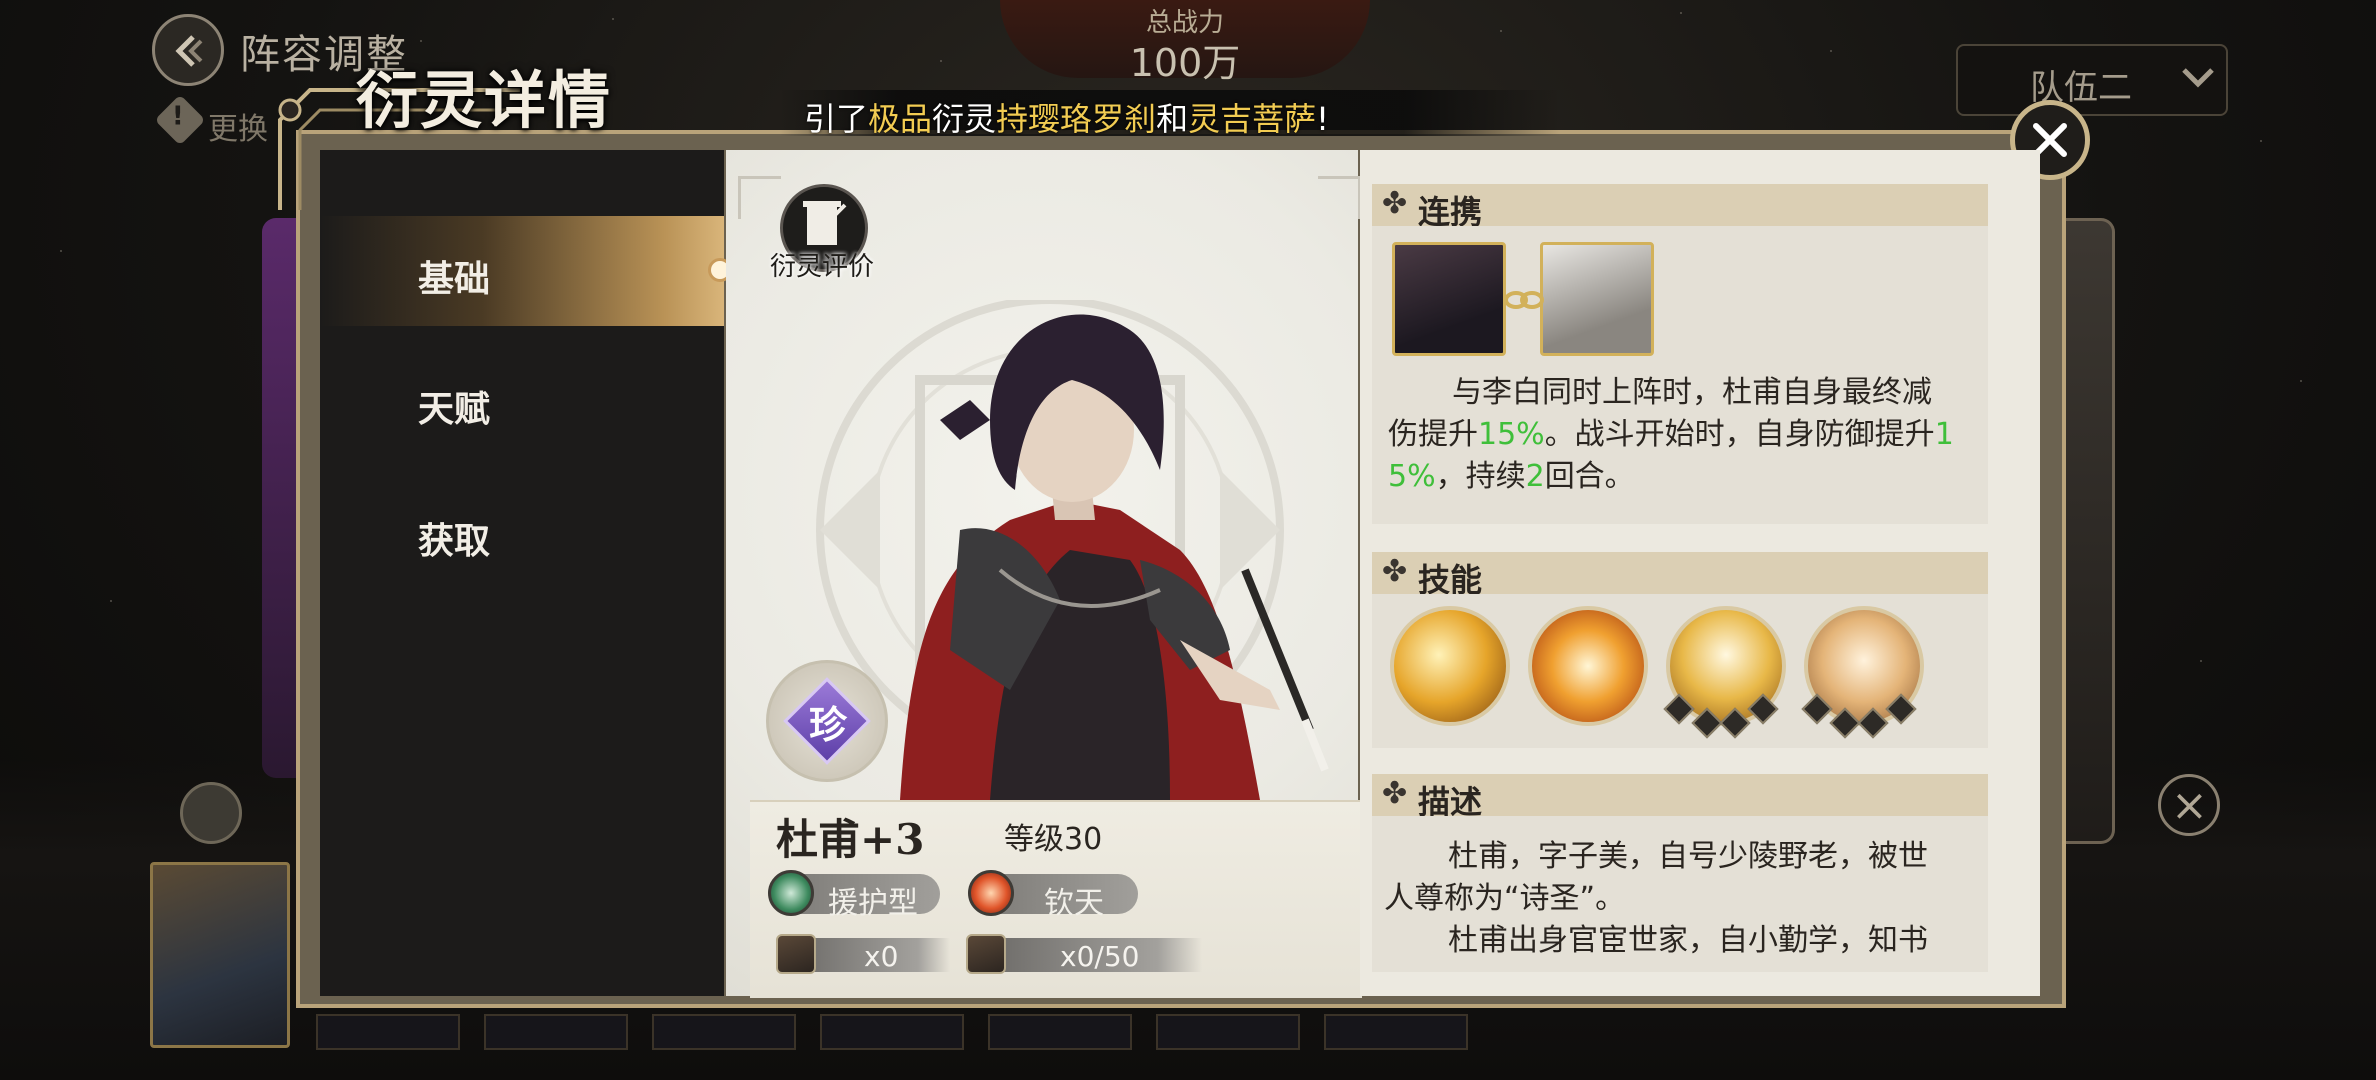  Describe the element at coordinates (1114, 557) in the screenshot. I see `character-illustration` at that location.